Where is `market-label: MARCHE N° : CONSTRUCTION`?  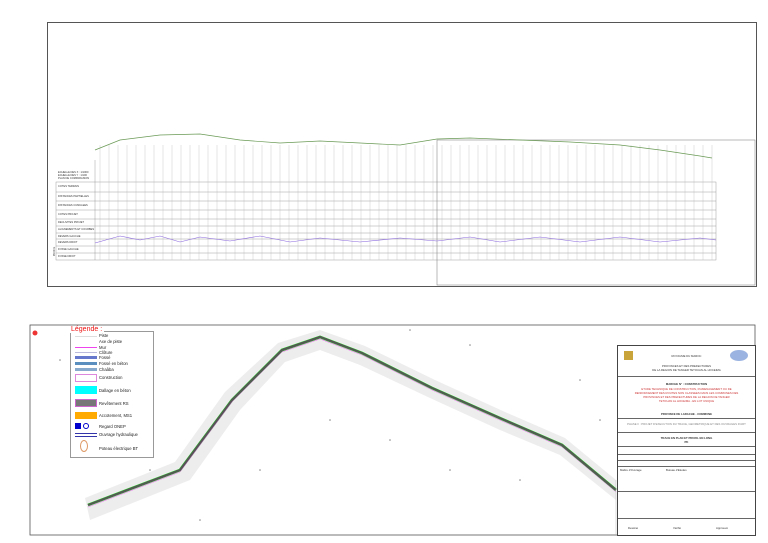 market-label: MARCHE N° : CONSTRUCTION is located at coordinates (686, 384).